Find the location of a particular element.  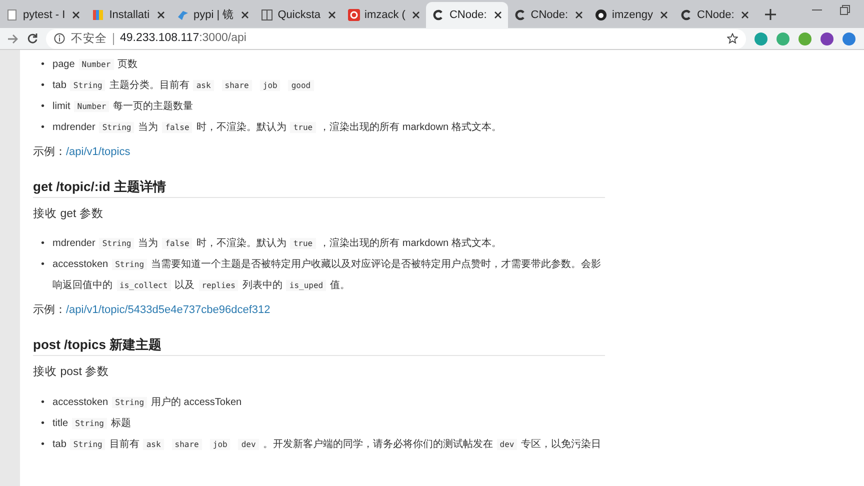

example-link: /api/v1/topic/5433d5e4e737cbe96dcef312 is located at coordinates (168, 310).